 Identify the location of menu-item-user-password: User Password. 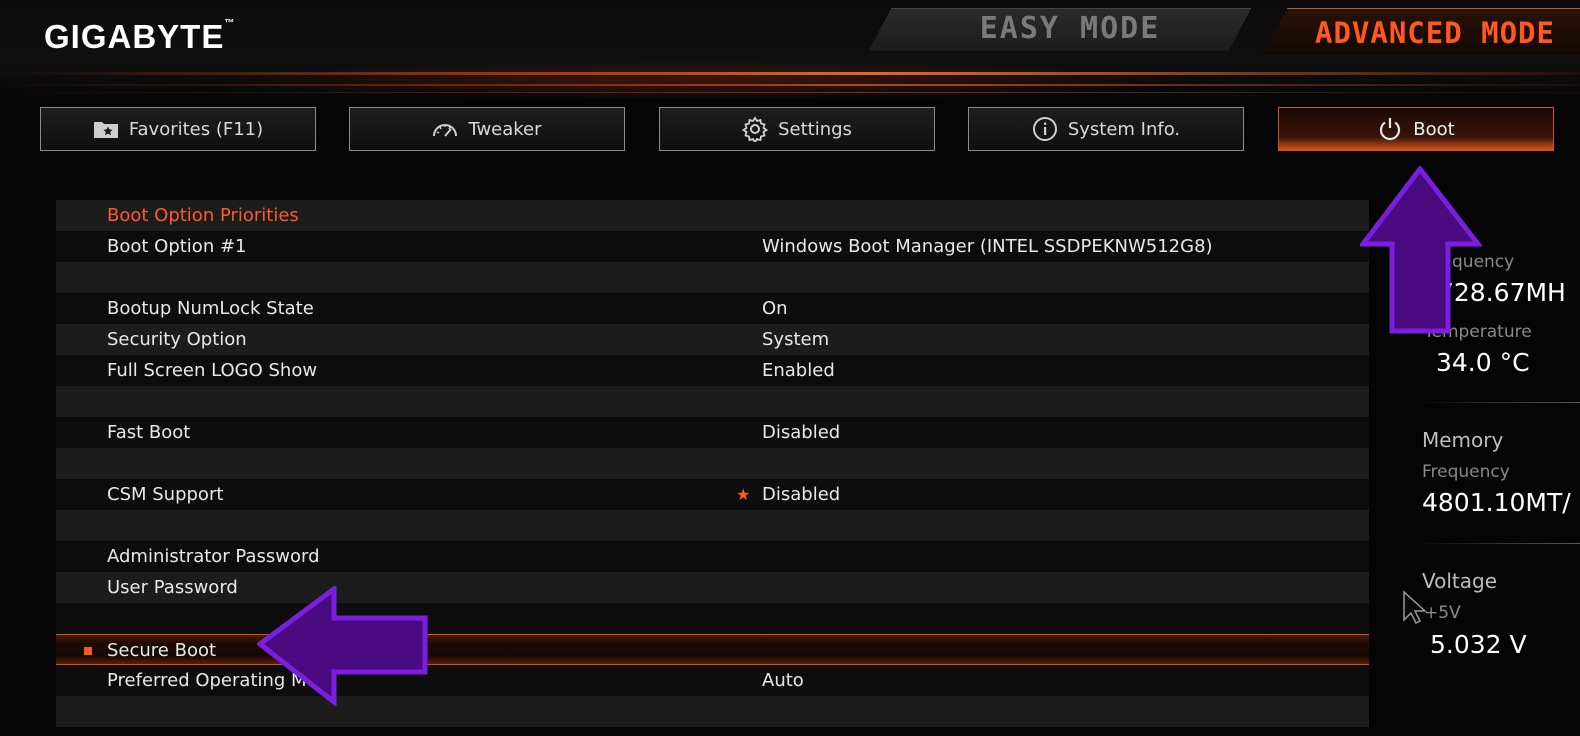
(712, 587).